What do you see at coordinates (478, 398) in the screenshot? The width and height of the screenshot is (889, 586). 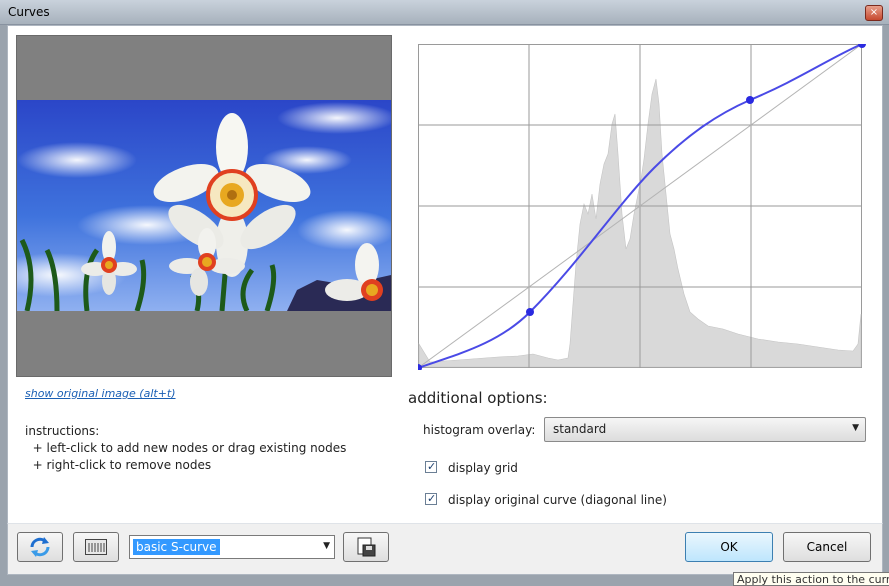 I see `additional-options-heading: additional options:` at bounding box center [478, 398].